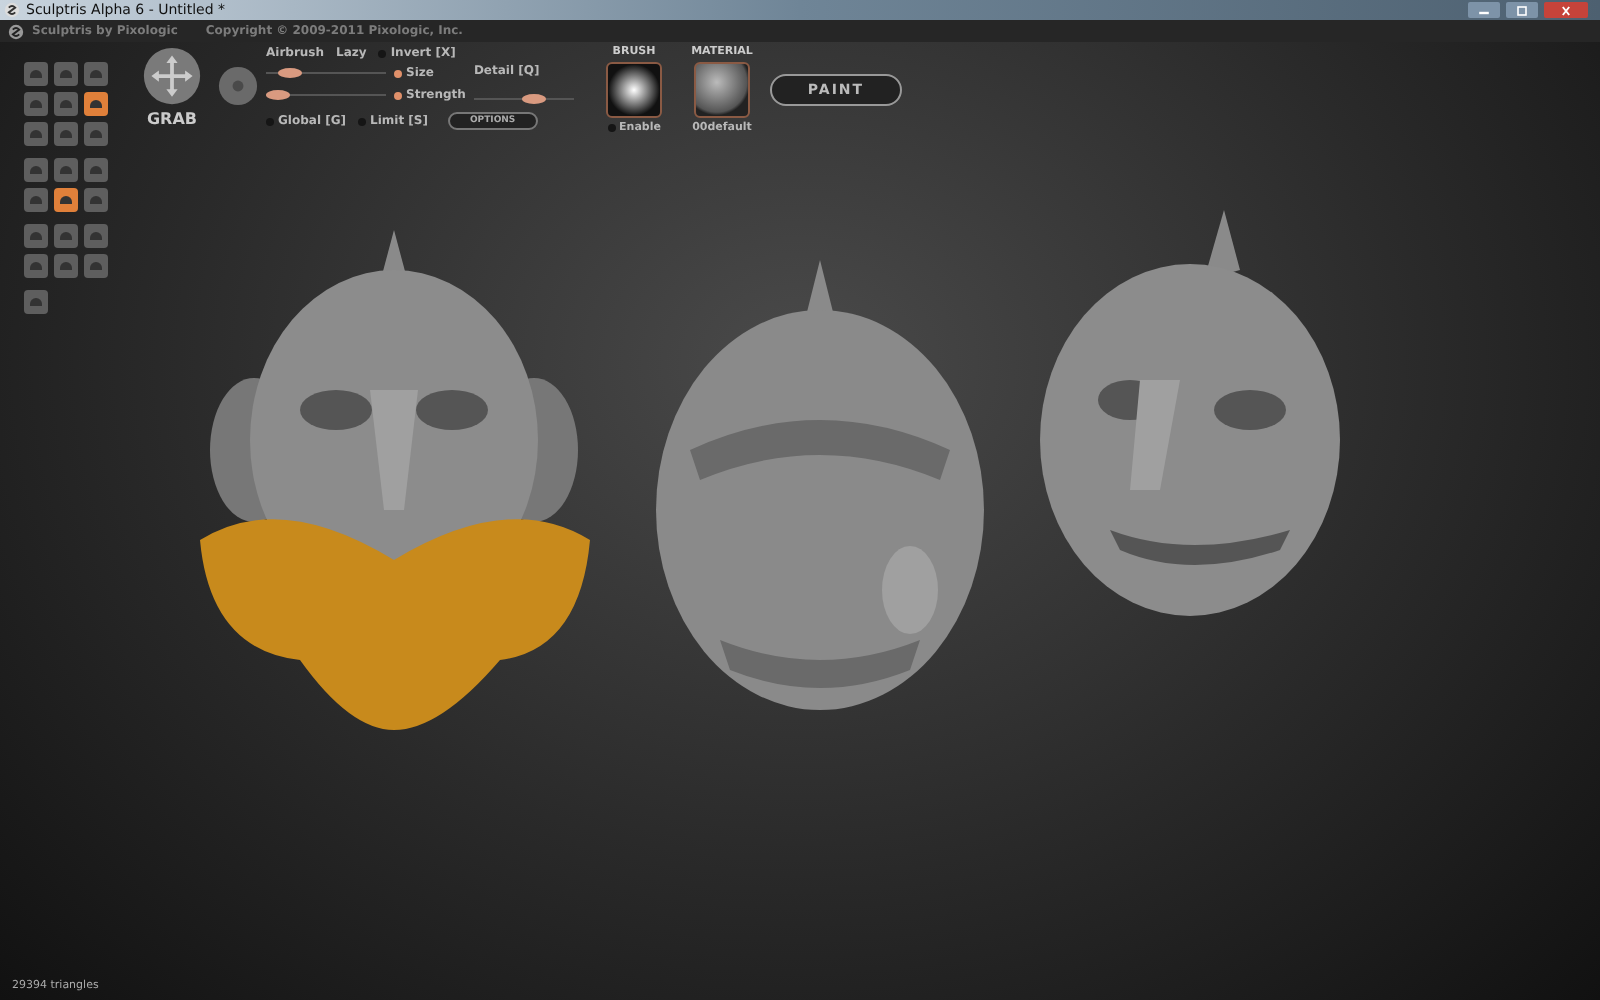 The image size is (1600, 1000). I want to click on maximize-button, so click(1522, 10).